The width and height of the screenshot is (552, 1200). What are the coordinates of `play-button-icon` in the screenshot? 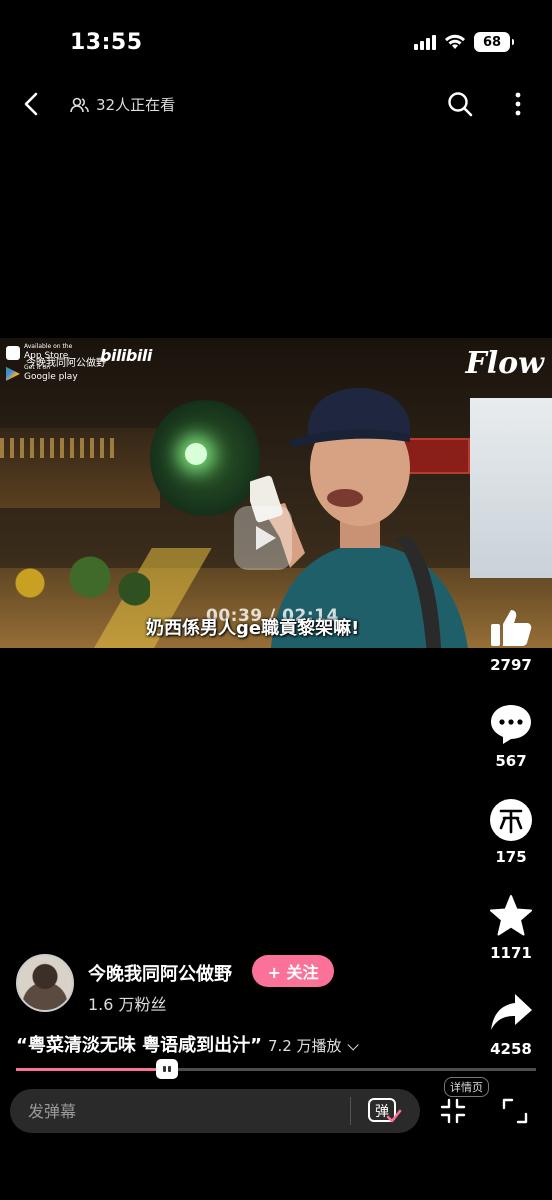 It's located at (263, 538).